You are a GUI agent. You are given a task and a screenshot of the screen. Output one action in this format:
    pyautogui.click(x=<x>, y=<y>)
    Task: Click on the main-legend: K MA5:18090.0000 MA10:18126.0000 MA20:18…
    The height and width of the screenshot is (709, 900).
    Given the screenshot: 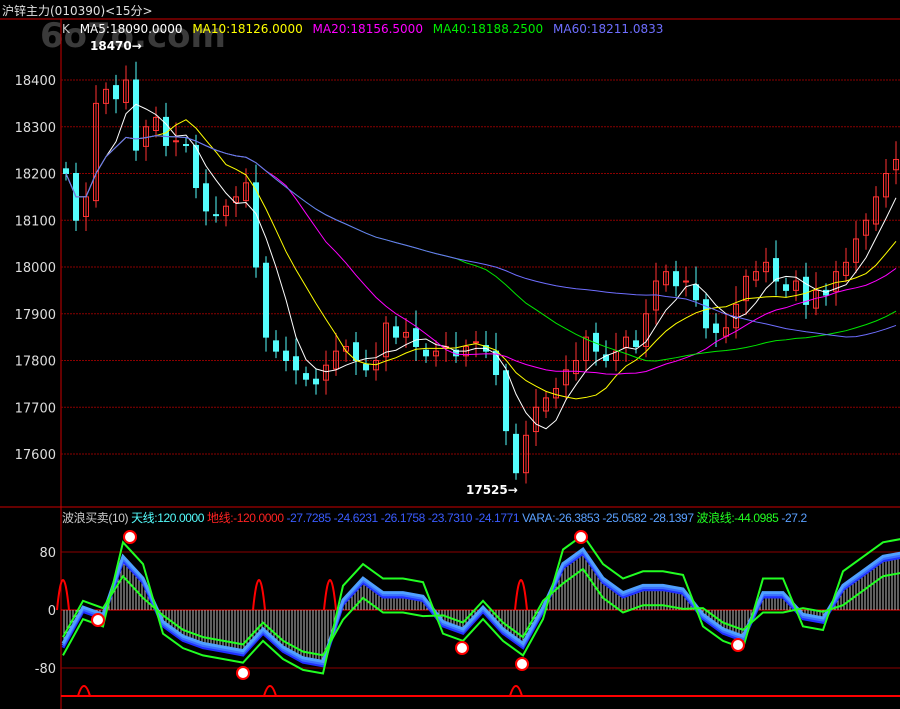 What is the action you would take?
    pyautogui.click(x=365, y=29)
    